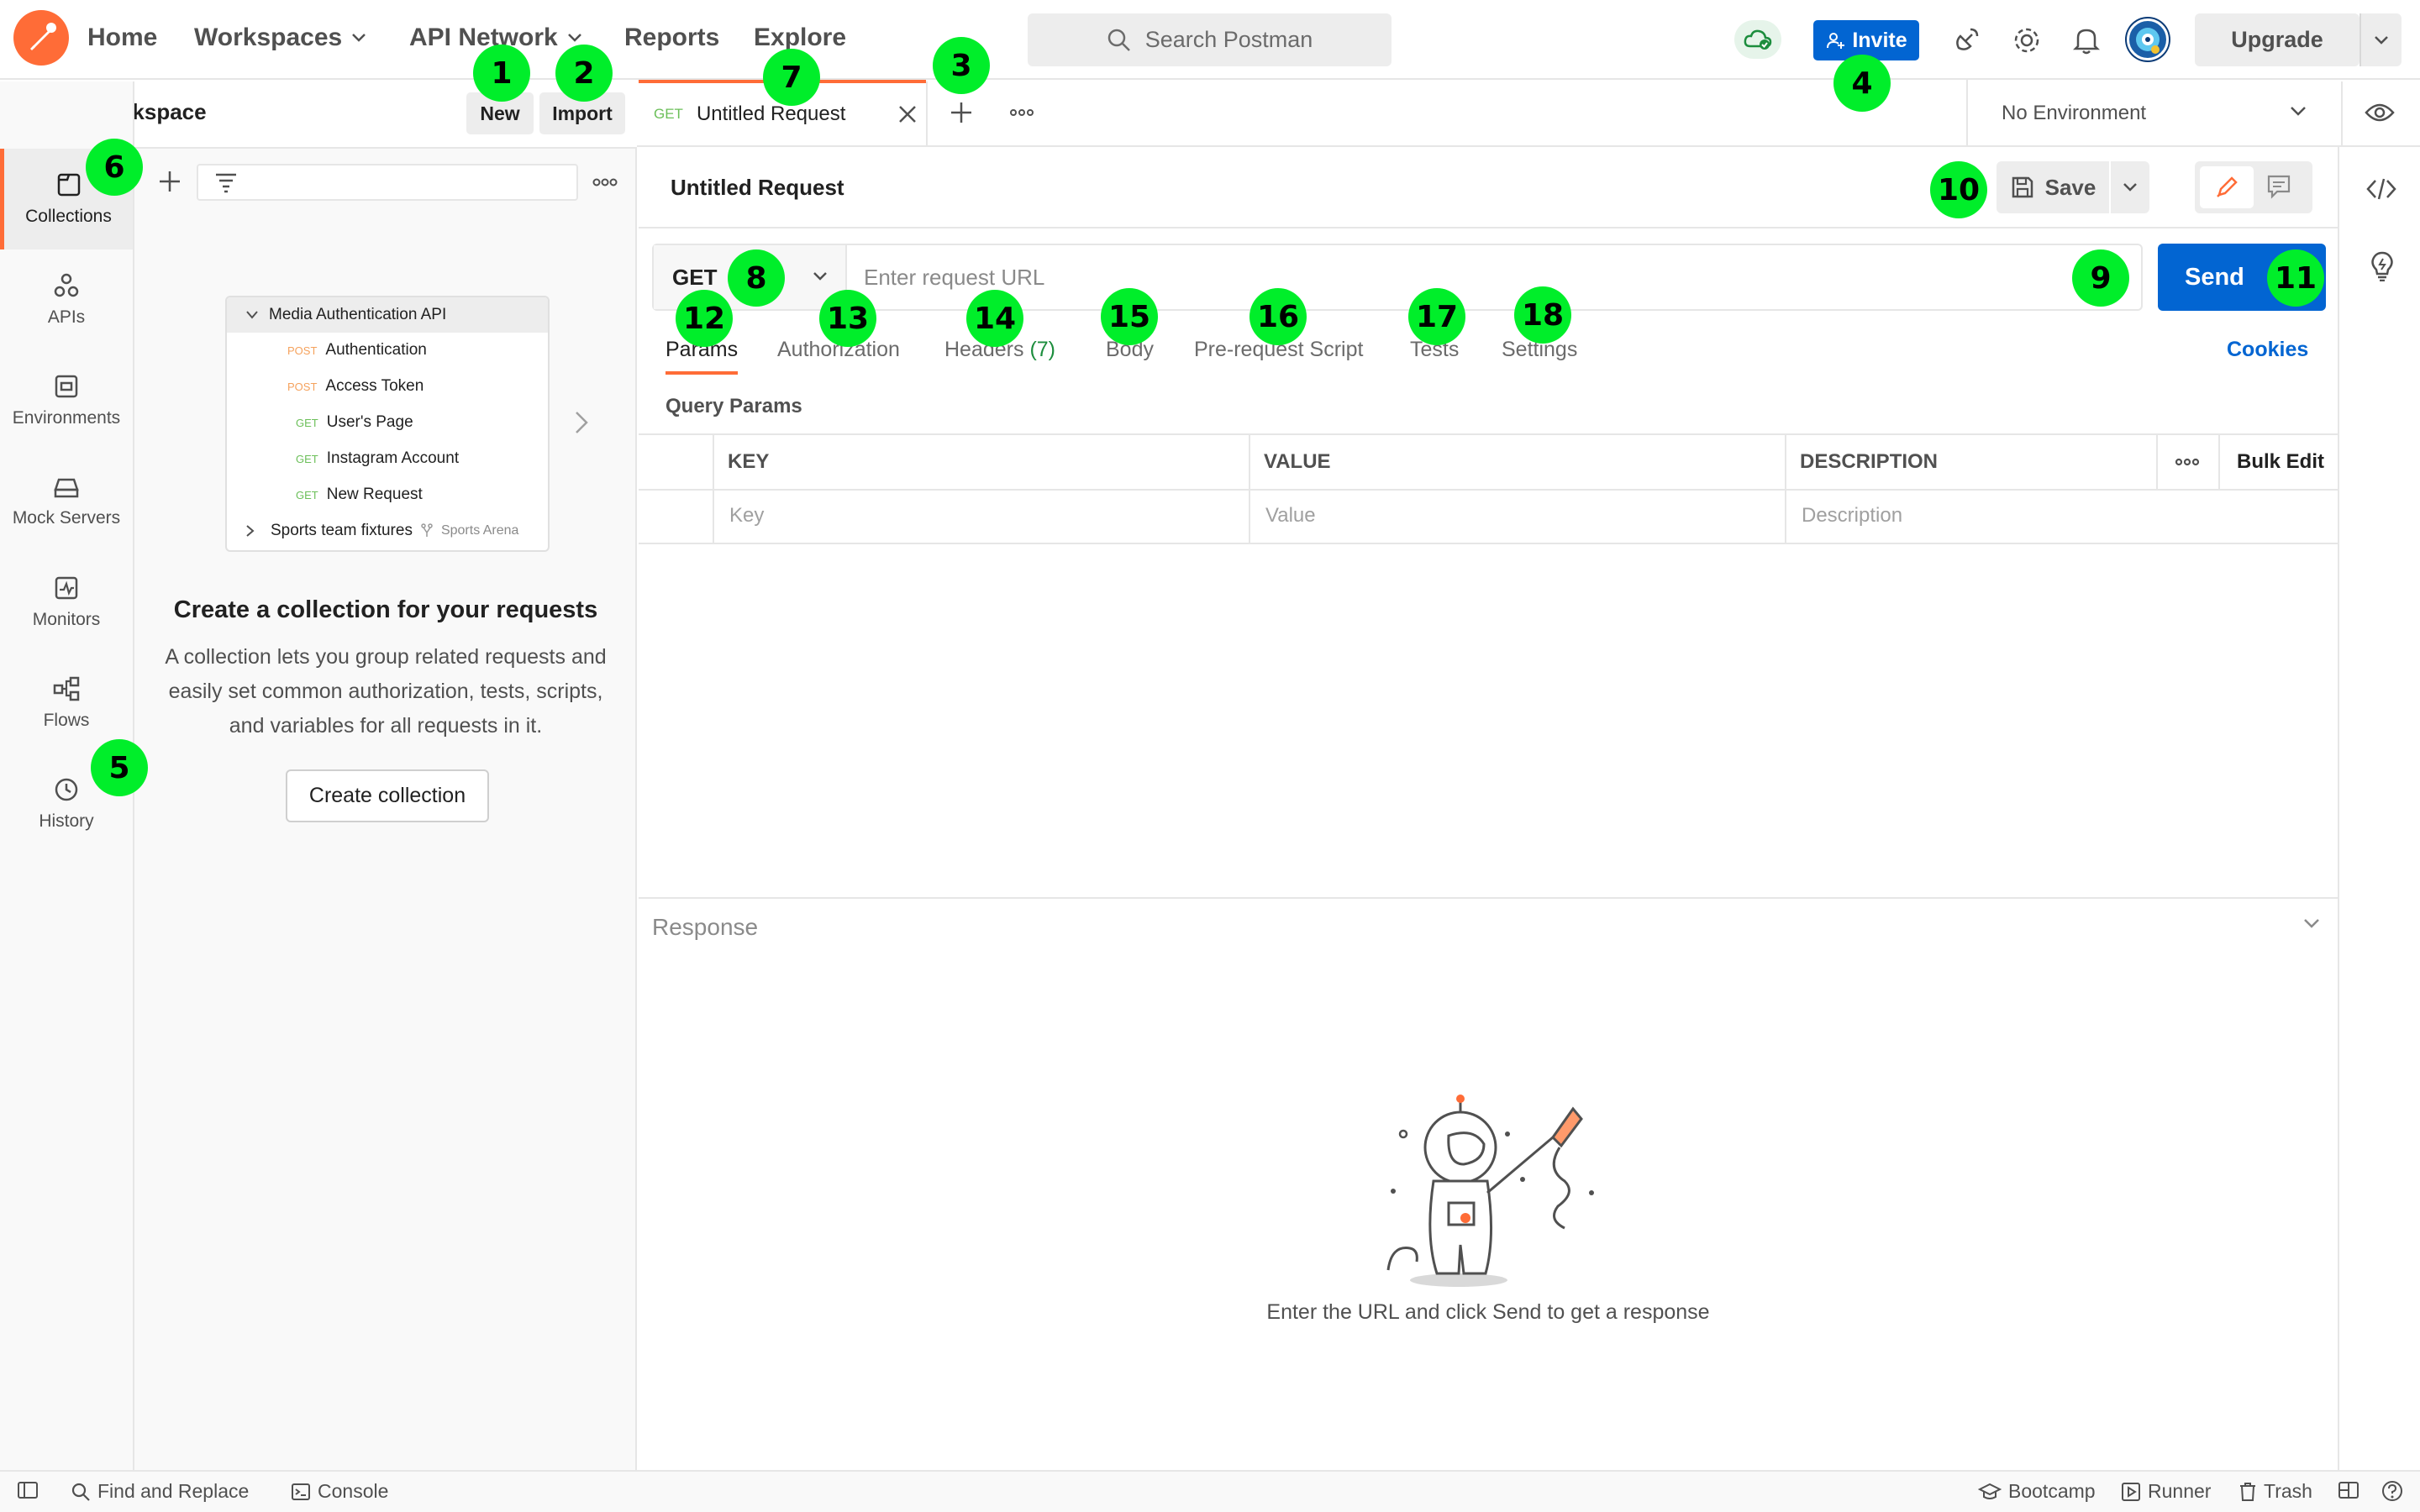  I want to click on rail-label-monitors: Monitors, so click(66, 619).